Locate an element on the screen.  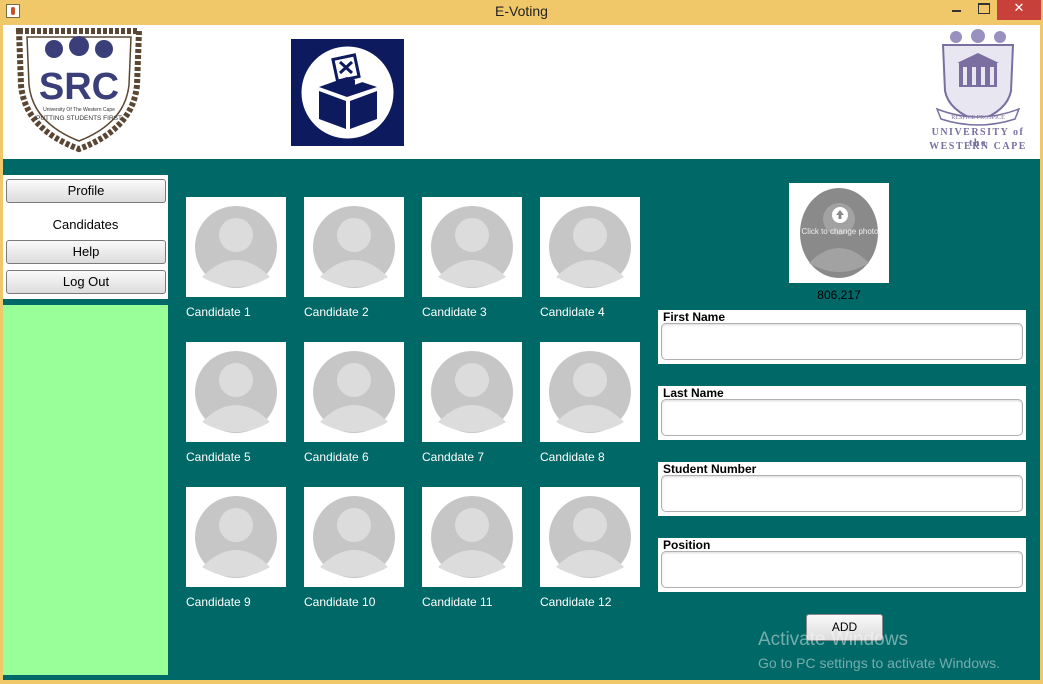
window-title: E-Voting is located at coordinates (521, 11).